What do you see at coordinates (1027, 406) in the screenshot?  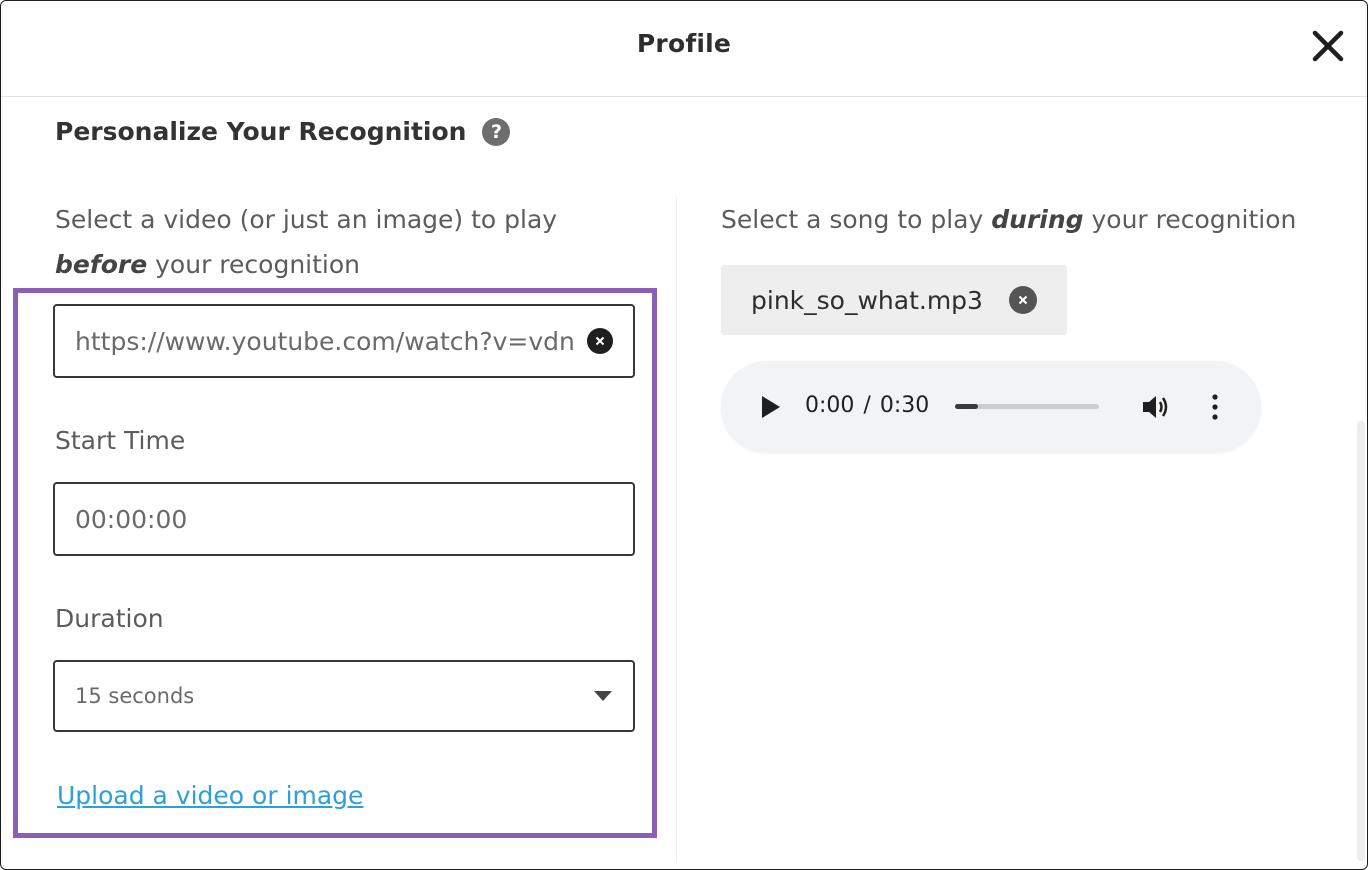 I see `progress-bar` at bounding box center [1027, 406].